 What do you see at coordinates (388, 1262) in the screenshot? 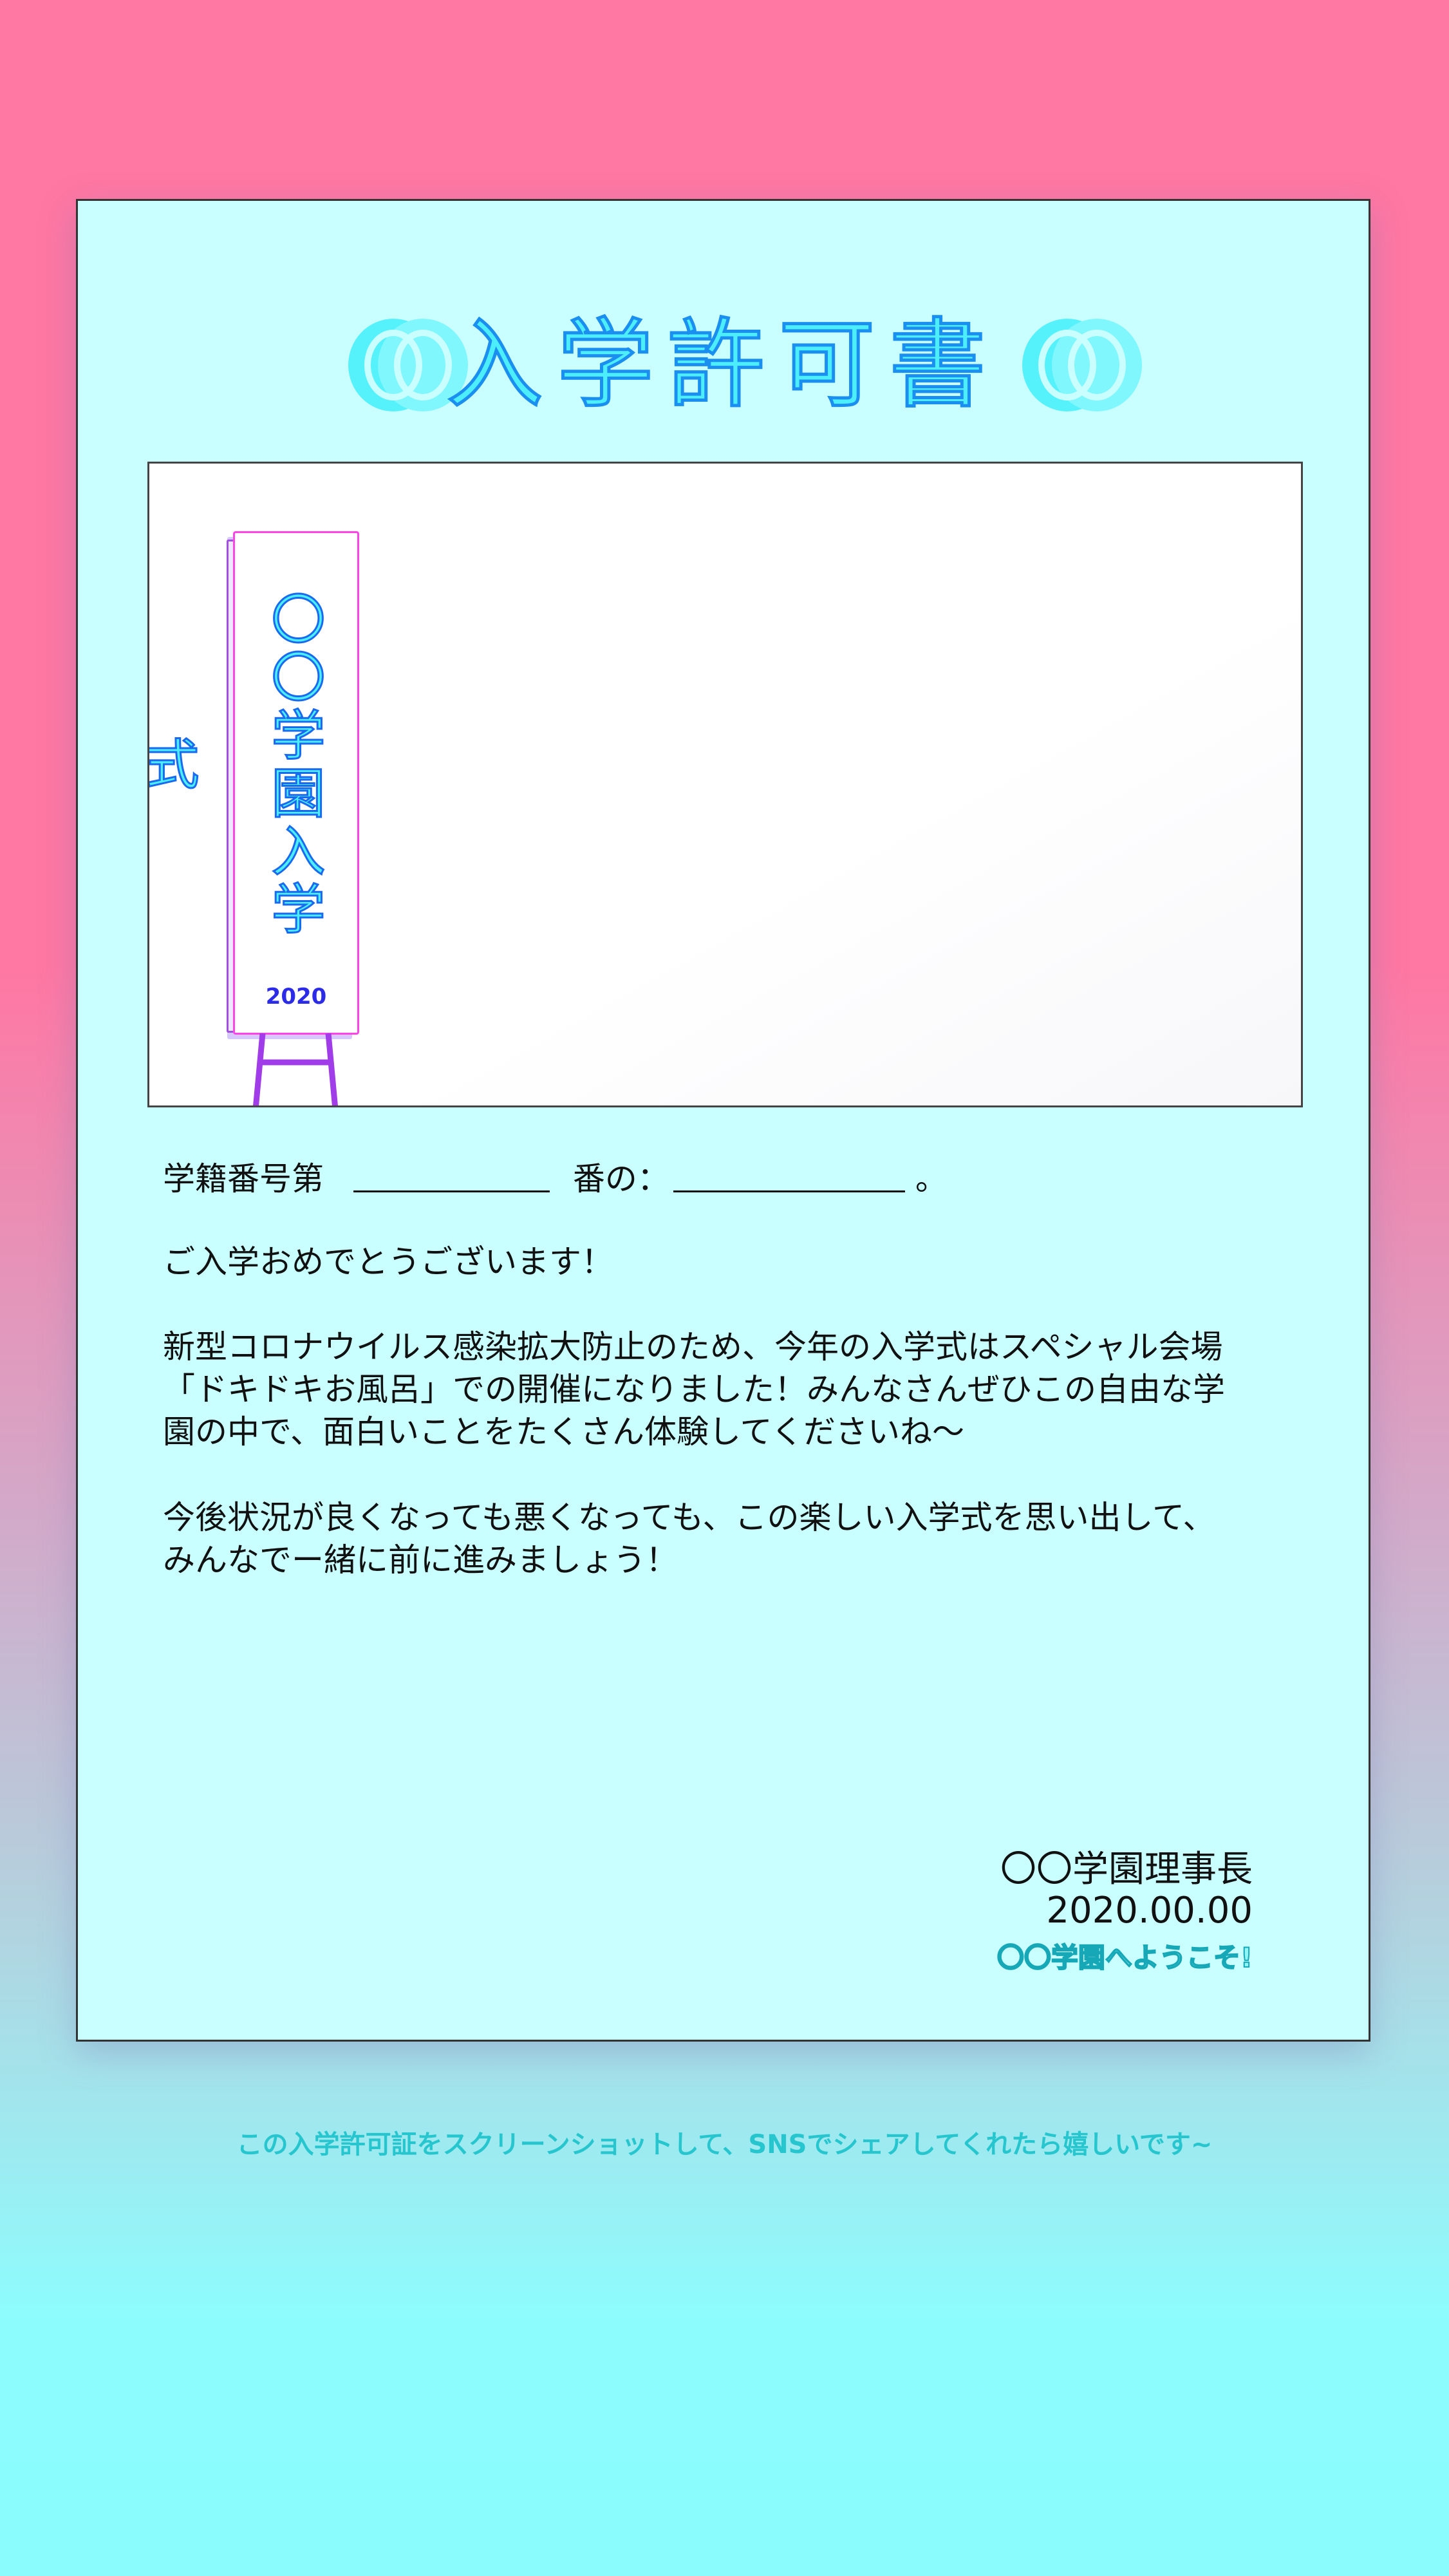
I see `greeting: ご入学おめでとうございます！` at bounding box center [388, 1262].